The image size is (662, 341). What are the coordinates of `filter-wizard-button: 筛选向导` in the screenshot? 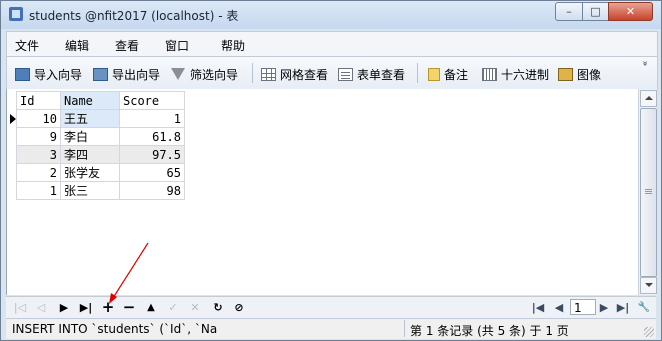 It's located at (204, 74).